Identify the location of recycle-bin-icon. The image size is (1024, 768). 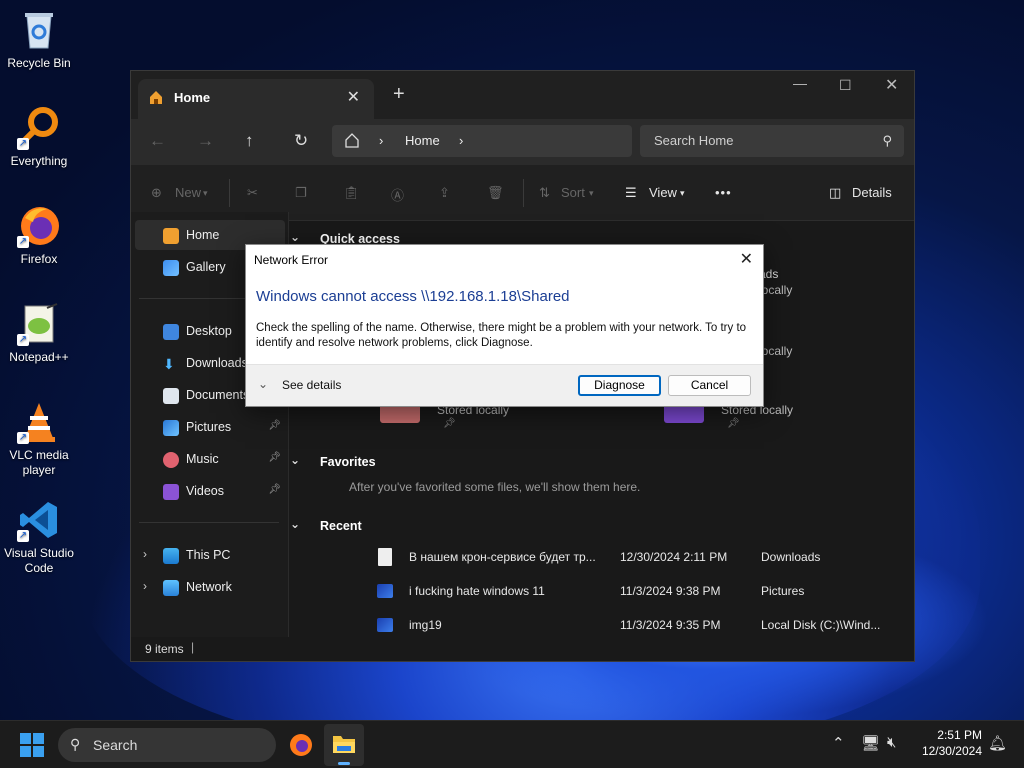
(39, 30).